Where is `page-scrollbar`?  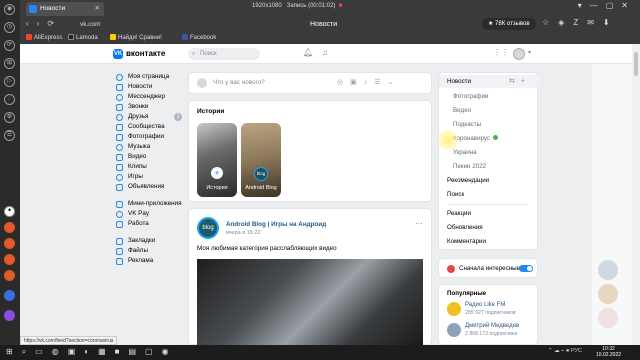
page-scrollbar is located at coordinates (636, 194).